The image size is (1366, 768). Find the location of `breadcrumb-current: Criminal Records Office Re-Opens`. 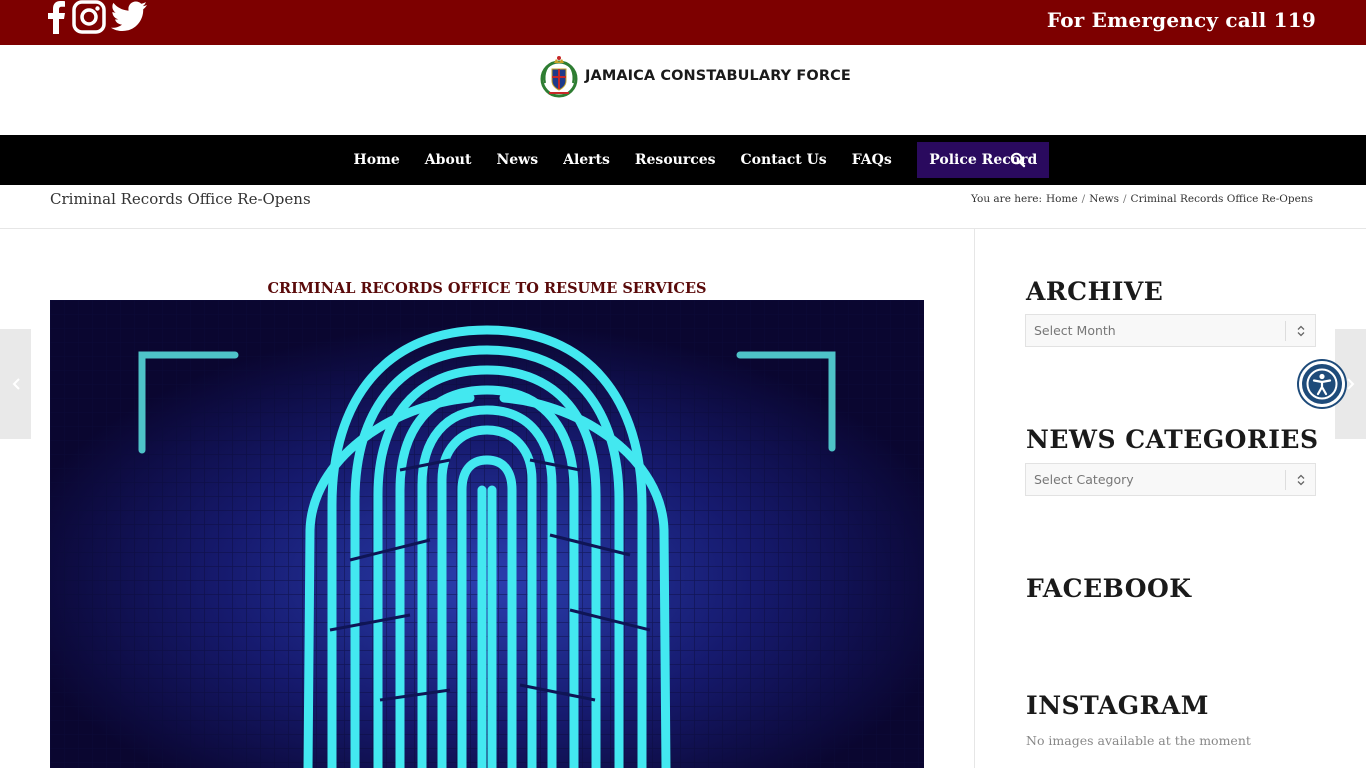

breadcrumb-current: Criminal Records Office Re-Opens is located at coordinates (1221, 199).